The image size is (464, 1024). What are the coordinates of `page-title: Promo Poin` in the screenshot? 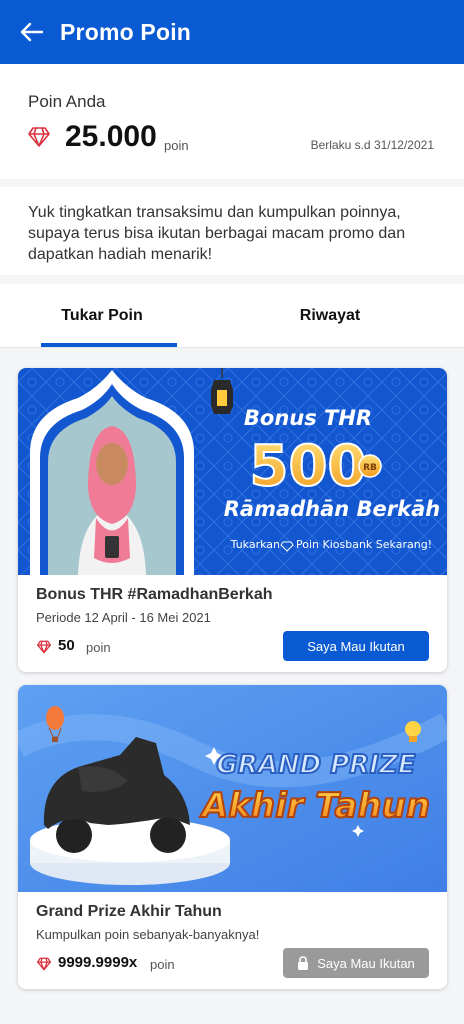 It's located at (126, 31).